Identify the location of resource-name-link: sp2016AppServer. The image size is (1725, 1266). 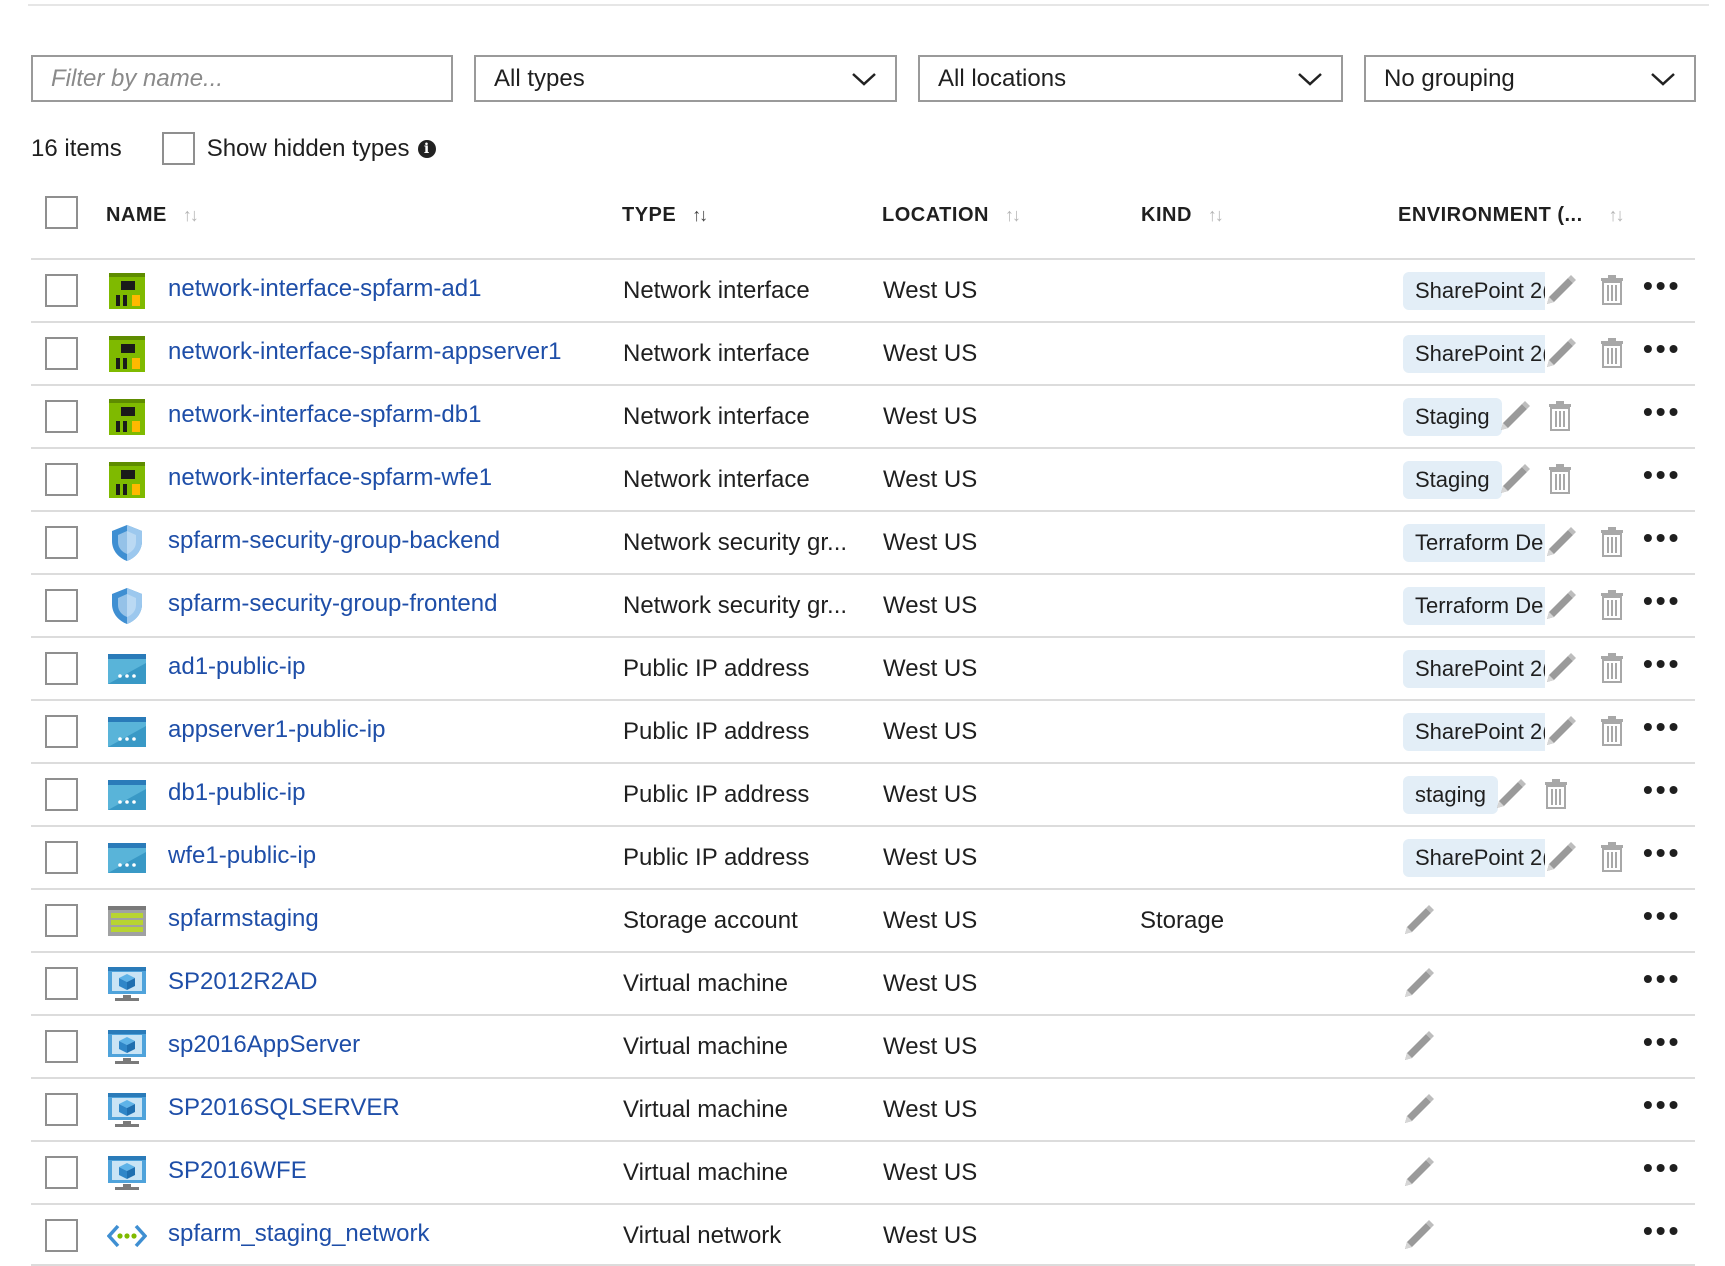
(264, 1045).